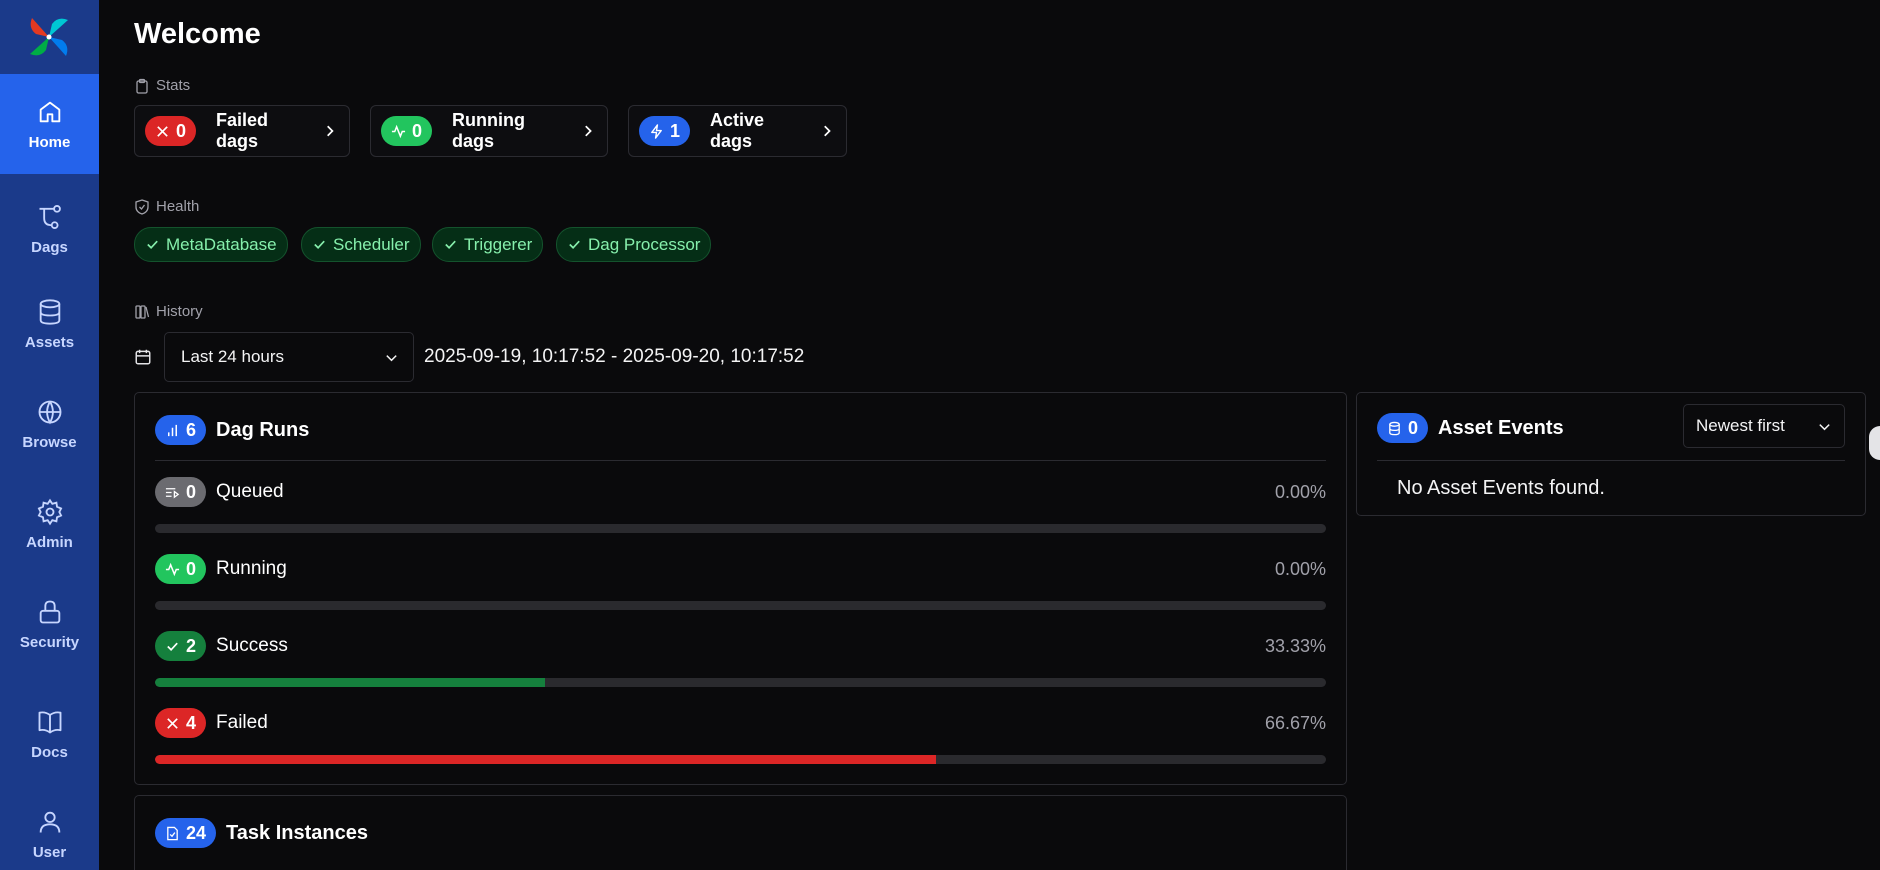 This screenshot has height=870, width=1880. Describe the element at coordinates (191, 722) in the screenshot. I see `failed-count: 4` at that location.